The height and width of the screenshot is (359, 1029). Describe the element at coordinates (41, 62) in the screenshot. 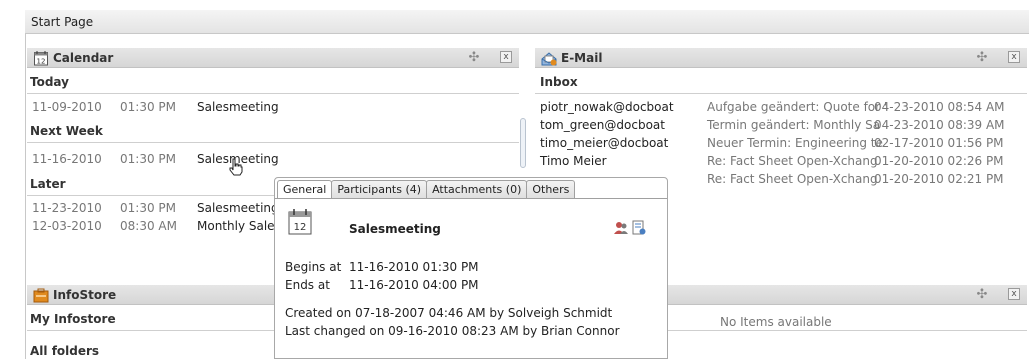

I see `calendar-icon-number: 12` at that location.